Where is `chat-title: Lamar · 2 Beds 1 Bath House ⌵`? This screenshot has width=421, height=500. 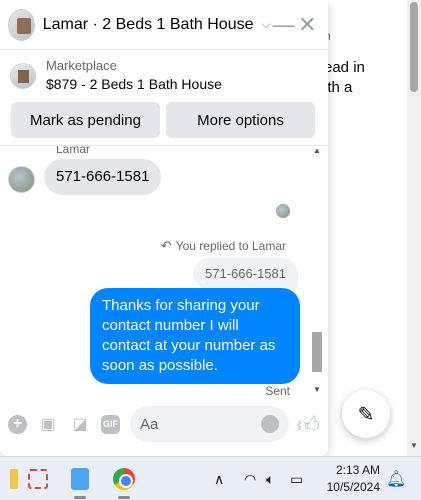
chat-title: Lamar · 2 Beds 1 Bath House ⌵ is located at coordinates (157, 25).